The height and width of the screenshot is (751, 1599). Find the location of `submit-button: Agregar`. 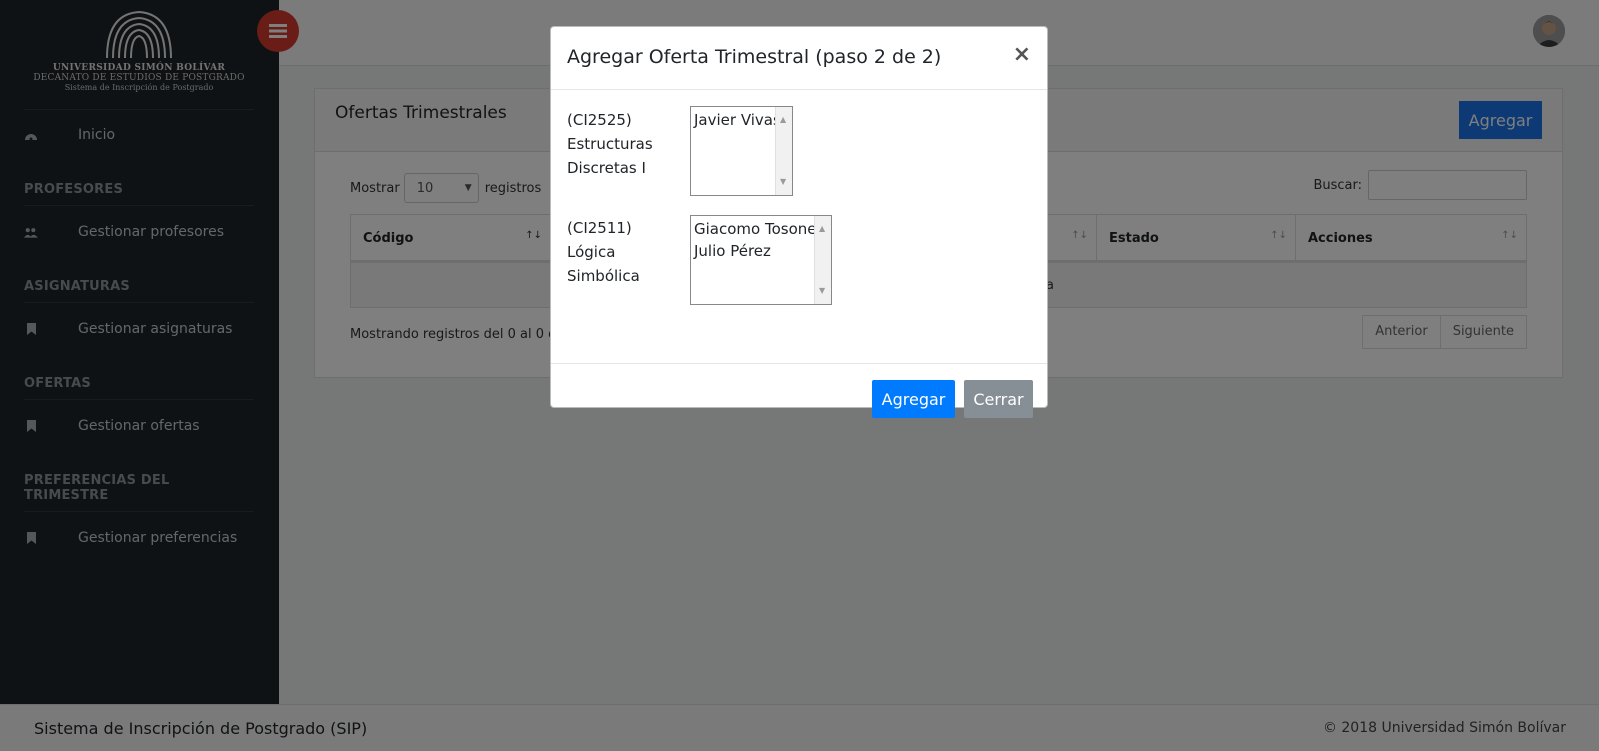

submit-button: Agregar is located at coordinates (913, 399).